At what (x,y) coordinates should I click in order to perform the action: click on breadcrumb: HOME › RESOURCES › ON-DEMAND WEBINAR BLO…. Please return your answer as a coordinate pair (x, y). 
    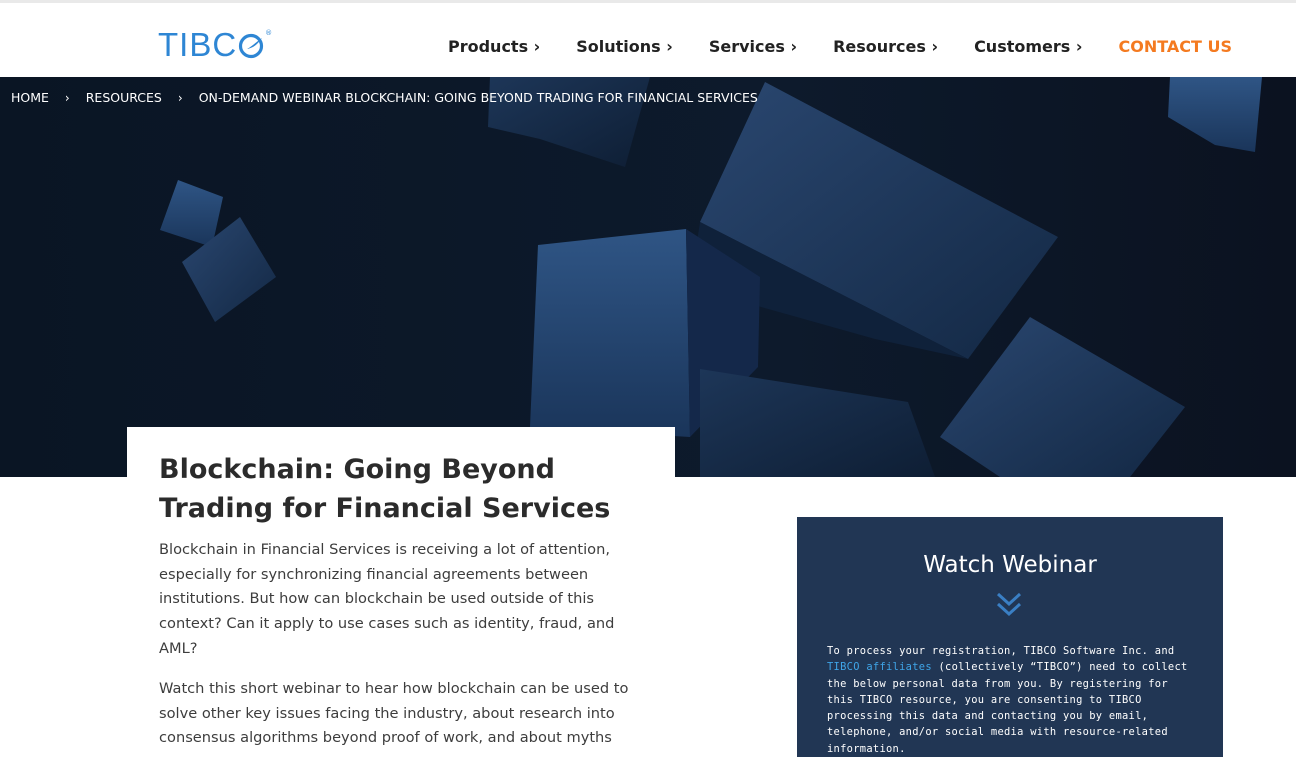
    Looking at the image, I should click on (384, 97).